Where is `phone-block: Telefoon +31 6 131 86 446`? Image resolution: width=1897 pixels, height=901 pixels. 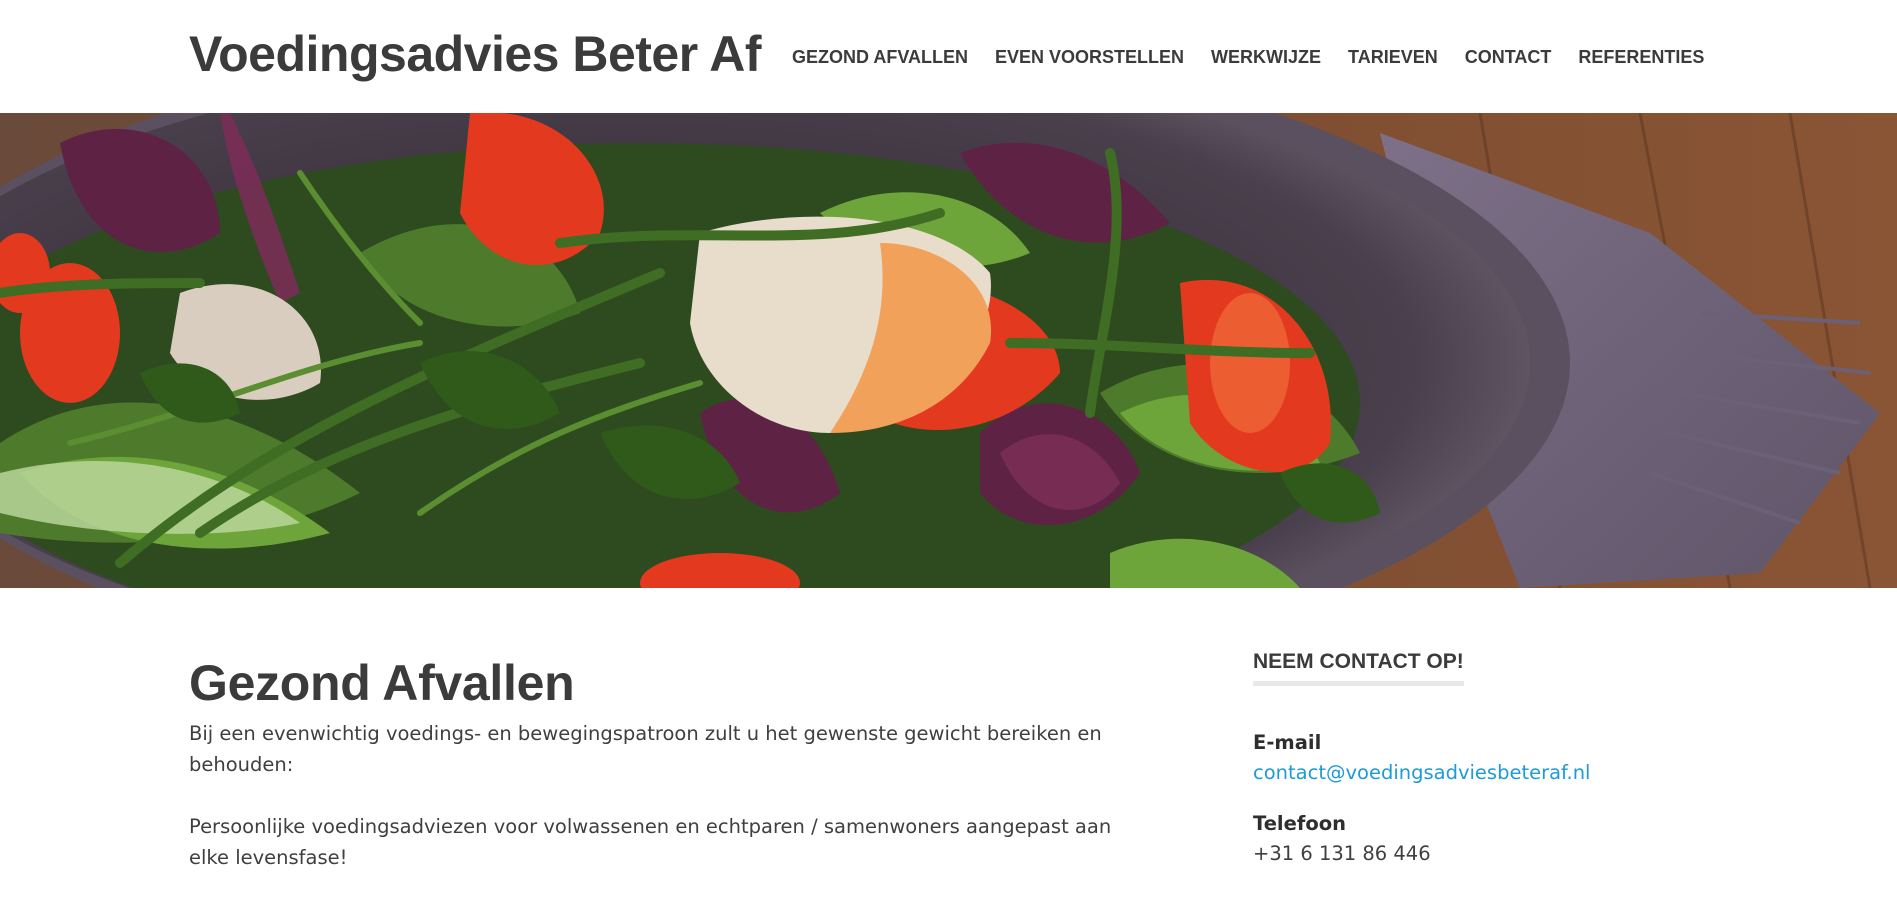
phone-block: Telefoon +31 6 131 86 446 is located at coordinates (1483, 839).